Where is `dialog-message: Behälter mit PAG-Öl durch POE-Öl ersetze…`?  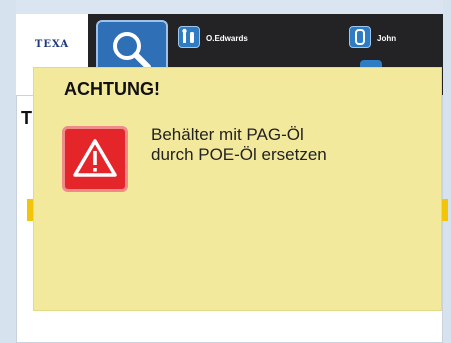
dialog-message: Behälter mit PAG-Öl durch POE-Öl ersetze… is located at coordinates (239, 145).